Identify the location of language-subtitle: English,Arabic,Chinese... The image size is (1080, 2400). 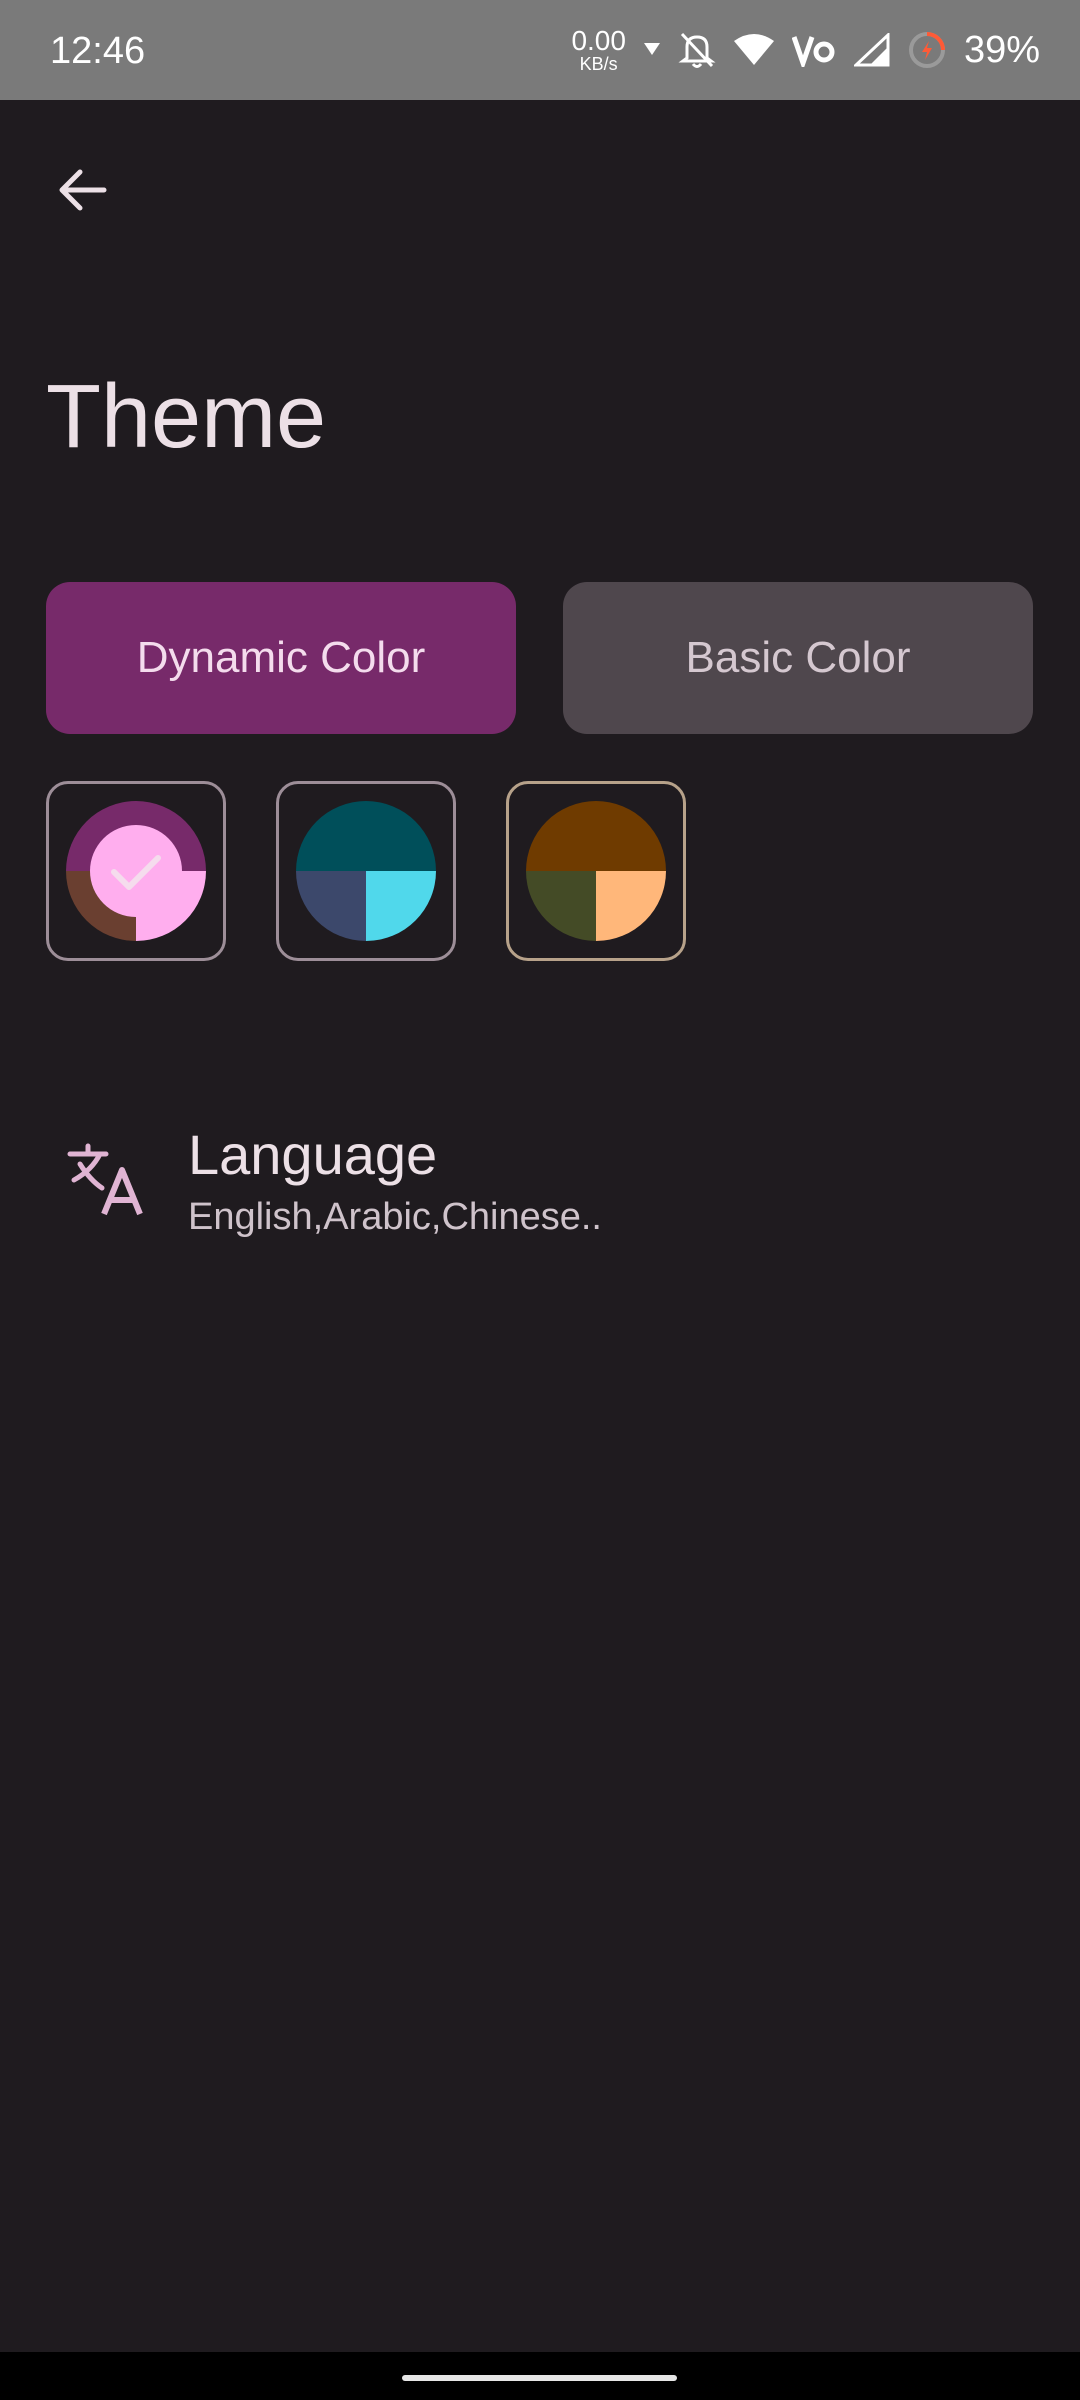
(395, 1217).